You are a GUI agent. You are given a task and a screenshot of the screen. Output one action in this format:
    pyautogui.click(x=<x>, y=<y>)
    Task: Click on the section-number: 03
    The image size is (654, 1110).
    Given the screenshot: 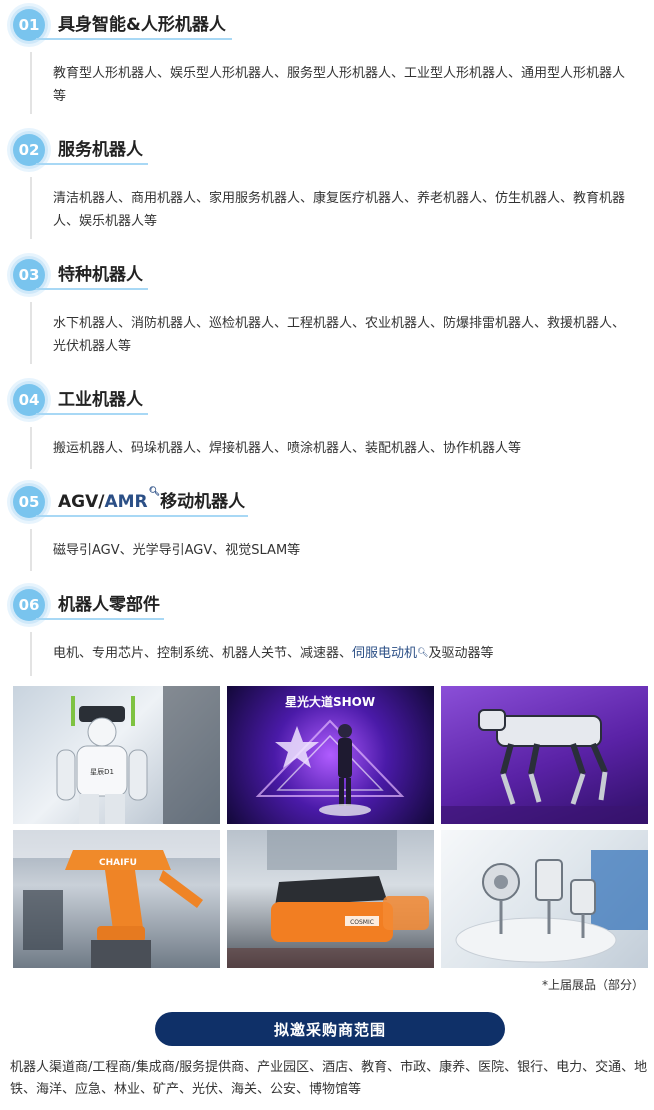 What is the action you would take?
    pyautogui.click(x=29, y=275)
    